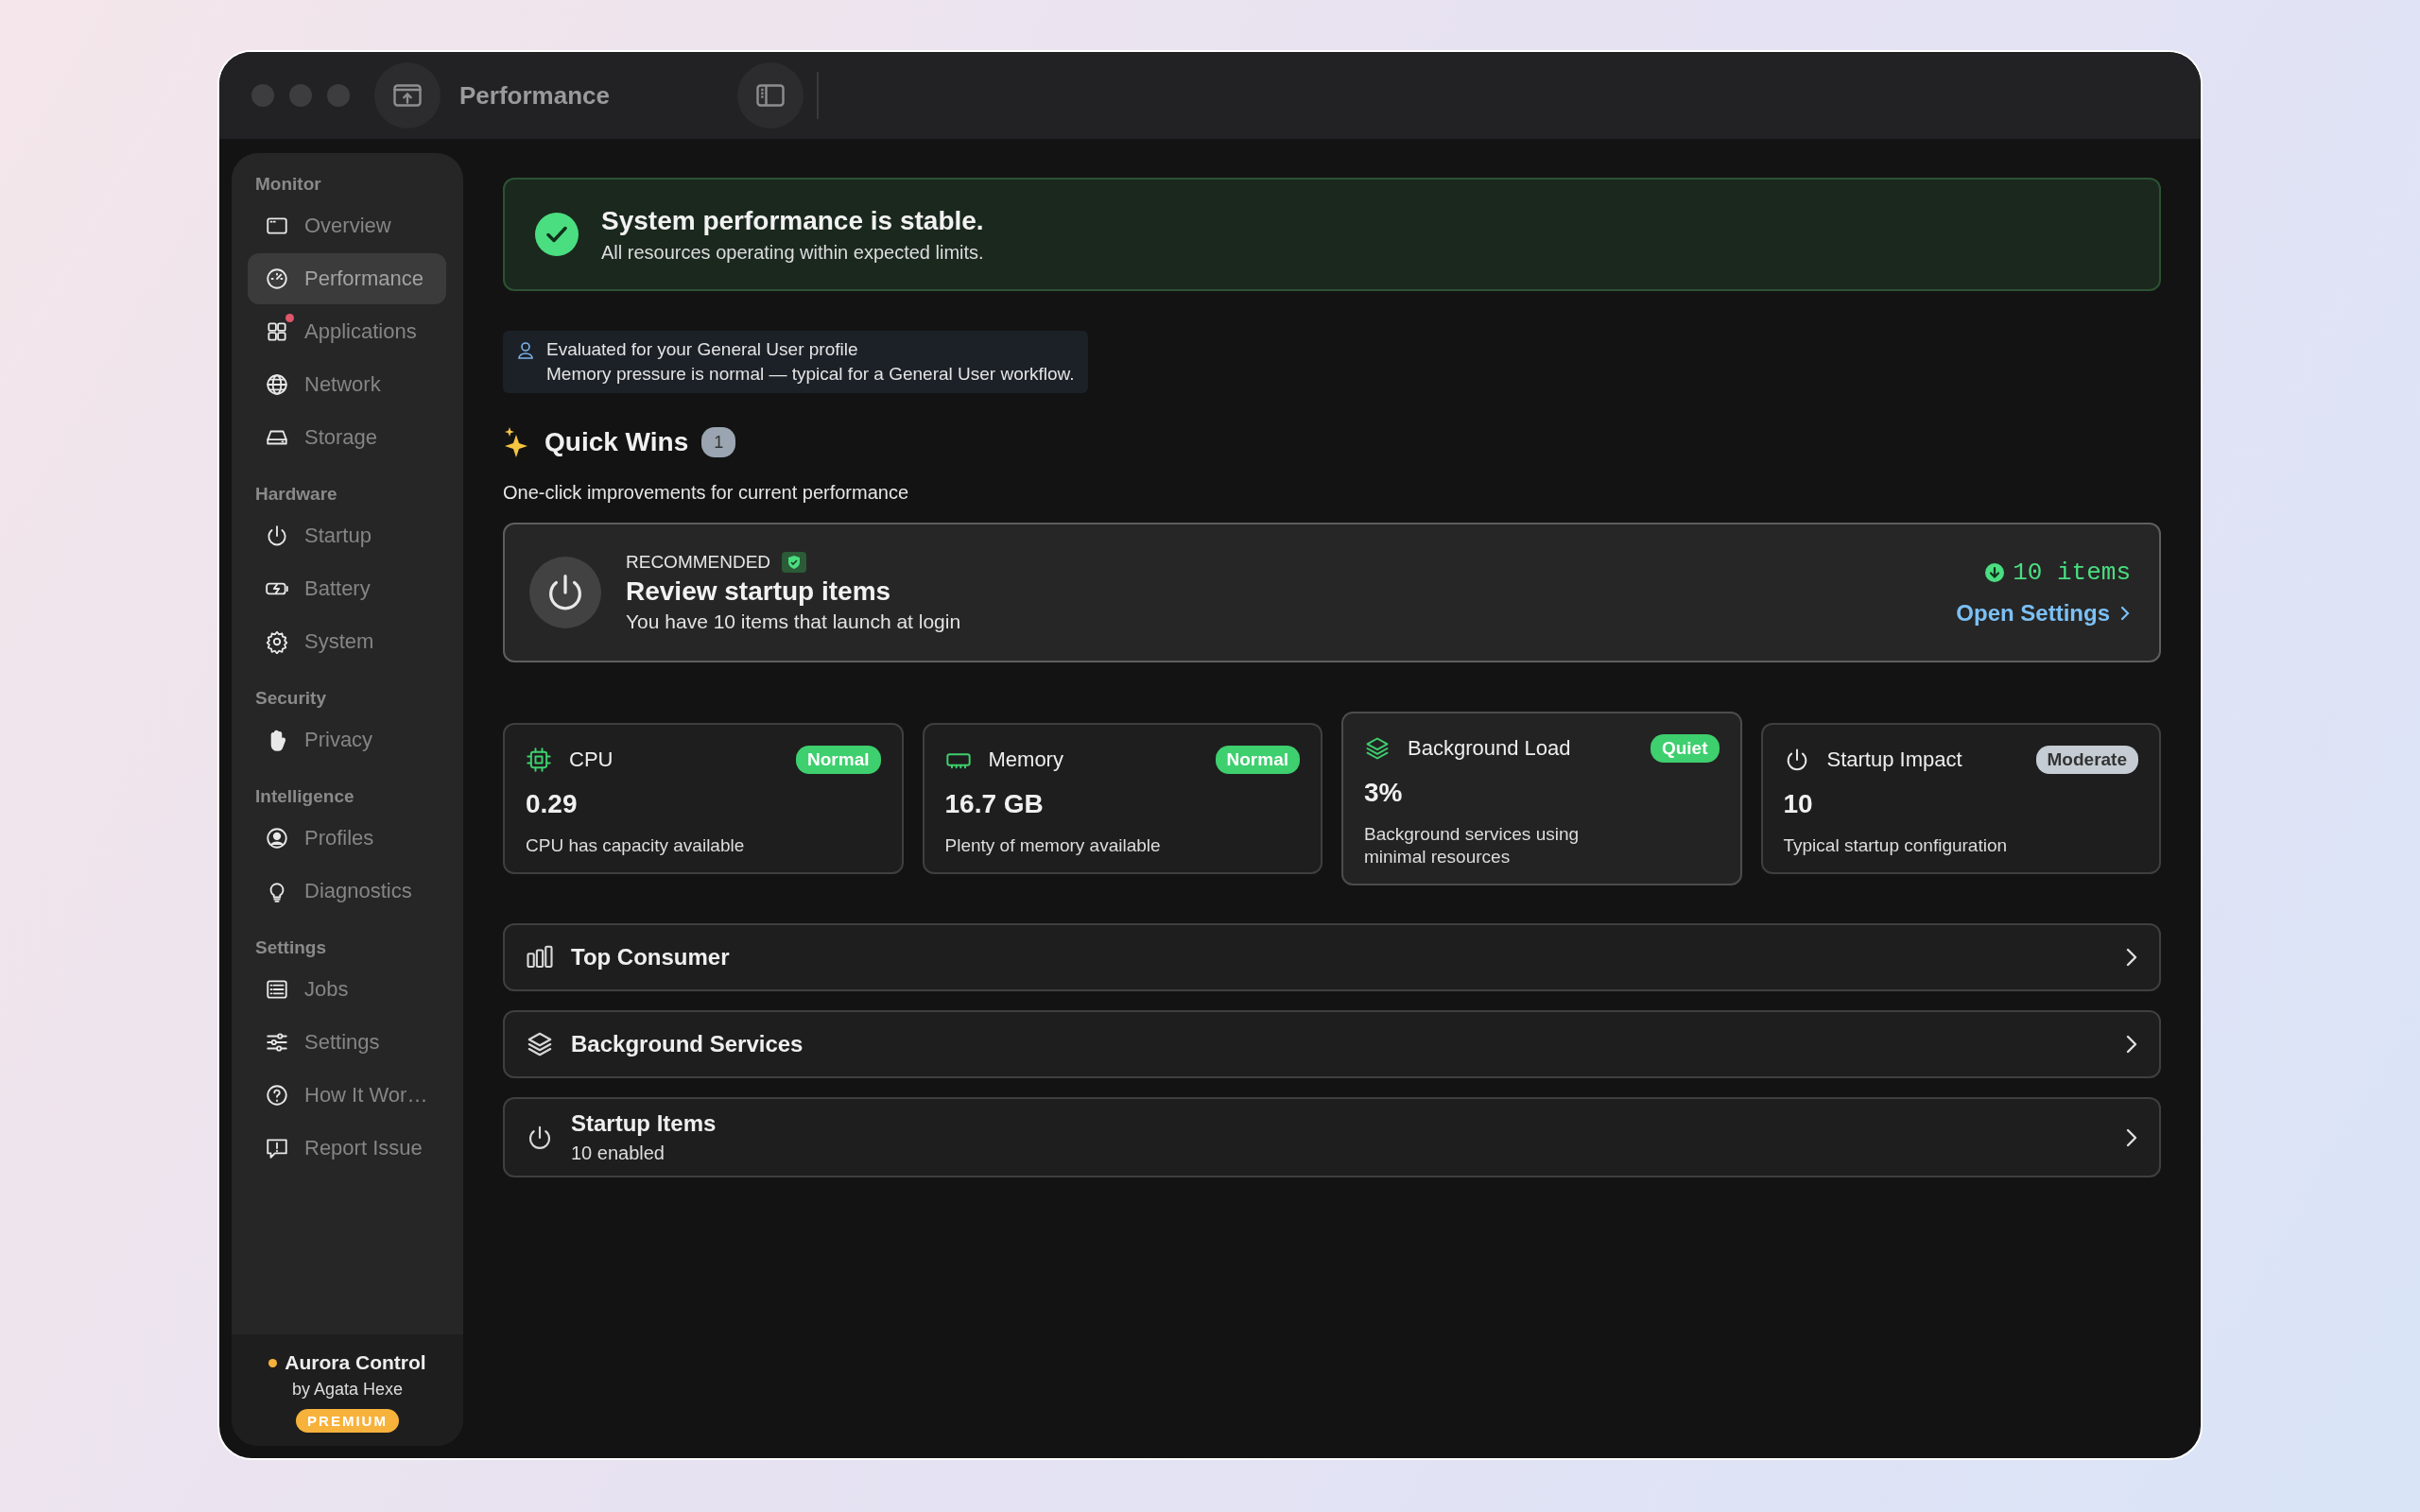 Image resolution: width=2420 pixels, height=1512 pixels. What do you see at coordinates (291, 698) in the screenshot?
I see `section-heading: Security` at bounding box center [291, 698].